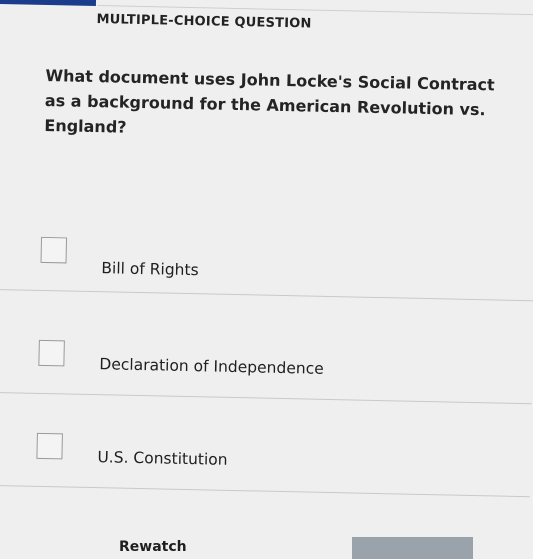  I want to click on answer-choice-bill-of-rights: Bill of Rights, so click(266, 271).